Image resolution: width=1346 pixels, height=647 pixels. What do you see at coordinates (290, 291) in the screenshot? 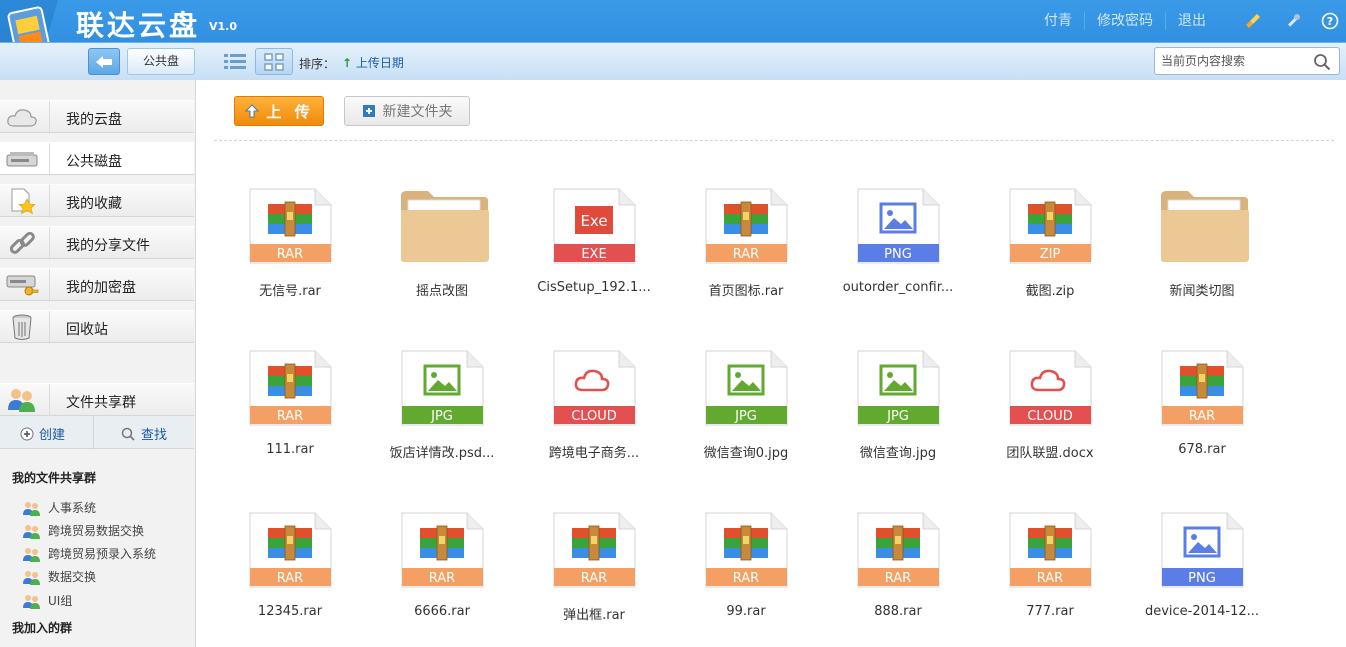
I see `file-name: 无信号.rar` at bounding box center [290, 291].